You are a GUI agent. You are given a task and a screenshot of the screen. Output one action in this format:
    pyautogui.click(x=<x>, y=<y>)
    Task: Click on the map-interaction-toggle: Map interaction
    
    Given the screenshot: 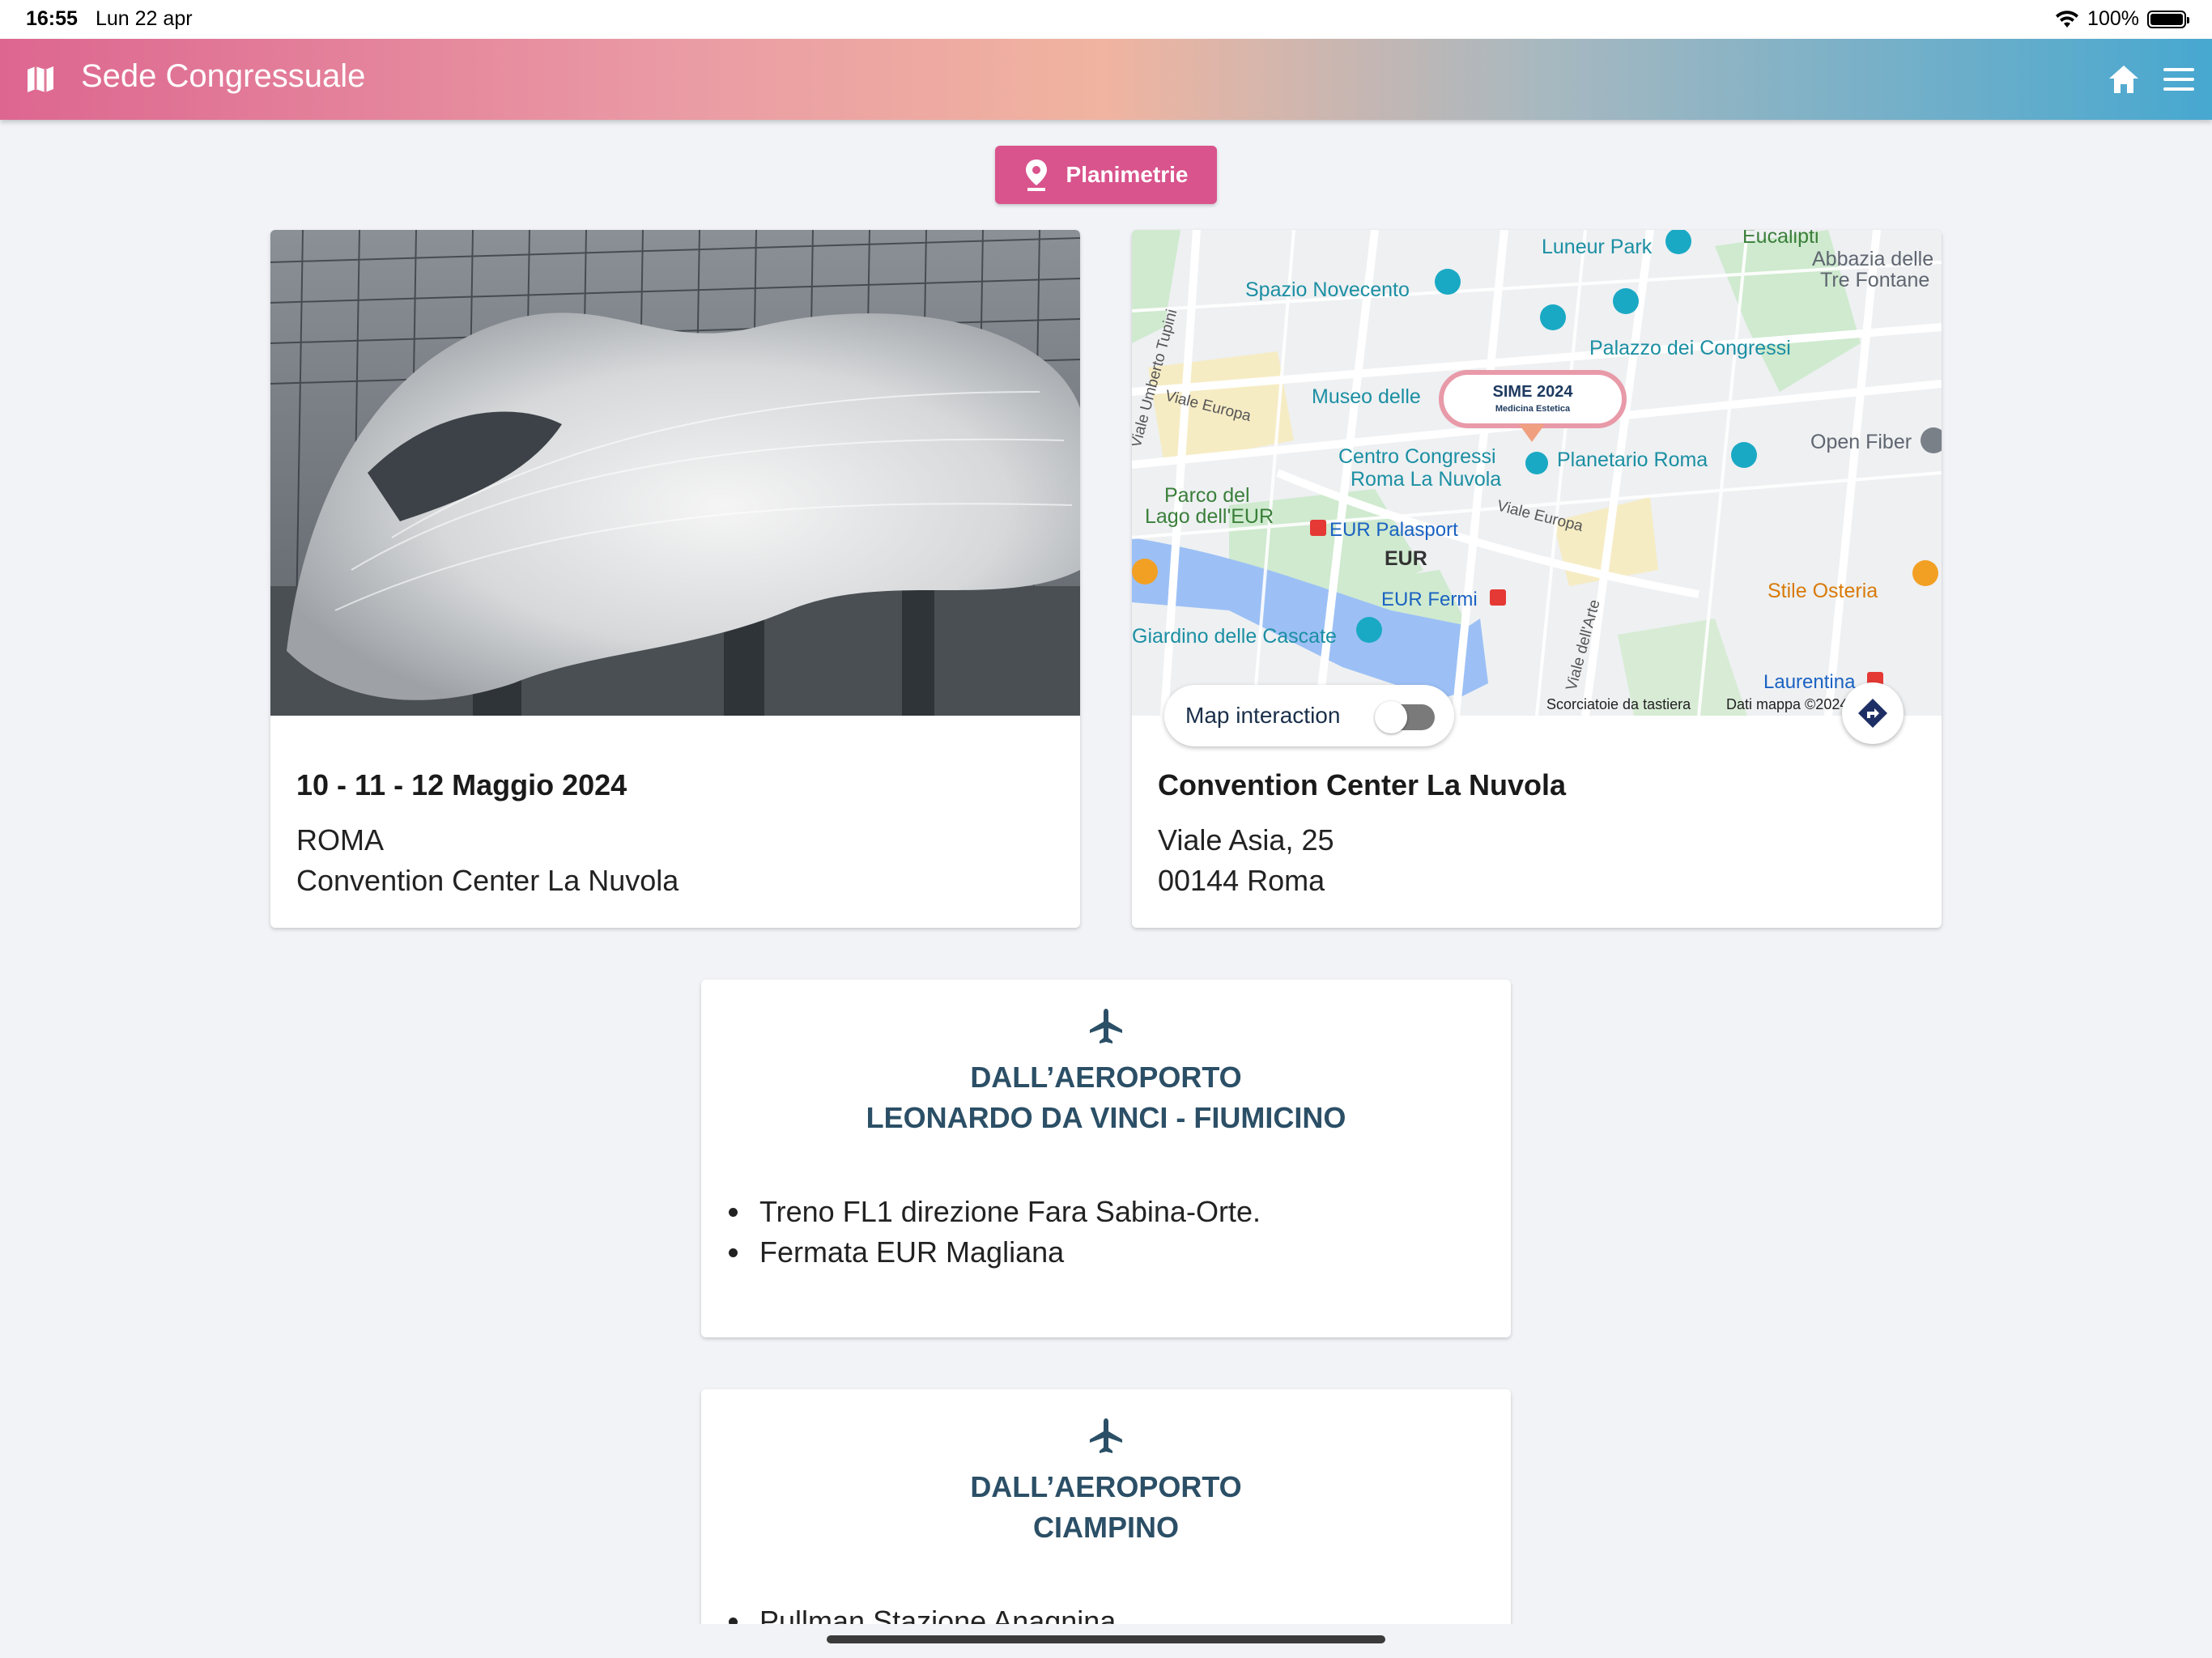 What is the action you would take?
    pyautogui.click(x=1309, y=715)
    